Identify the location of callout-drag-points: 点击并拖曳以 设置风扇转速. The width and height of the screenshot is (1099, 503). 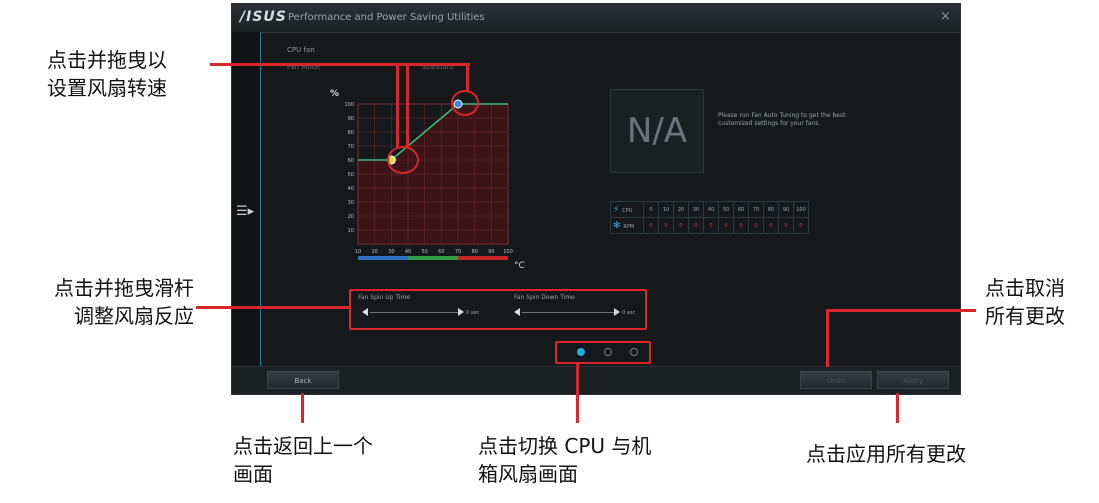
(107, 74).